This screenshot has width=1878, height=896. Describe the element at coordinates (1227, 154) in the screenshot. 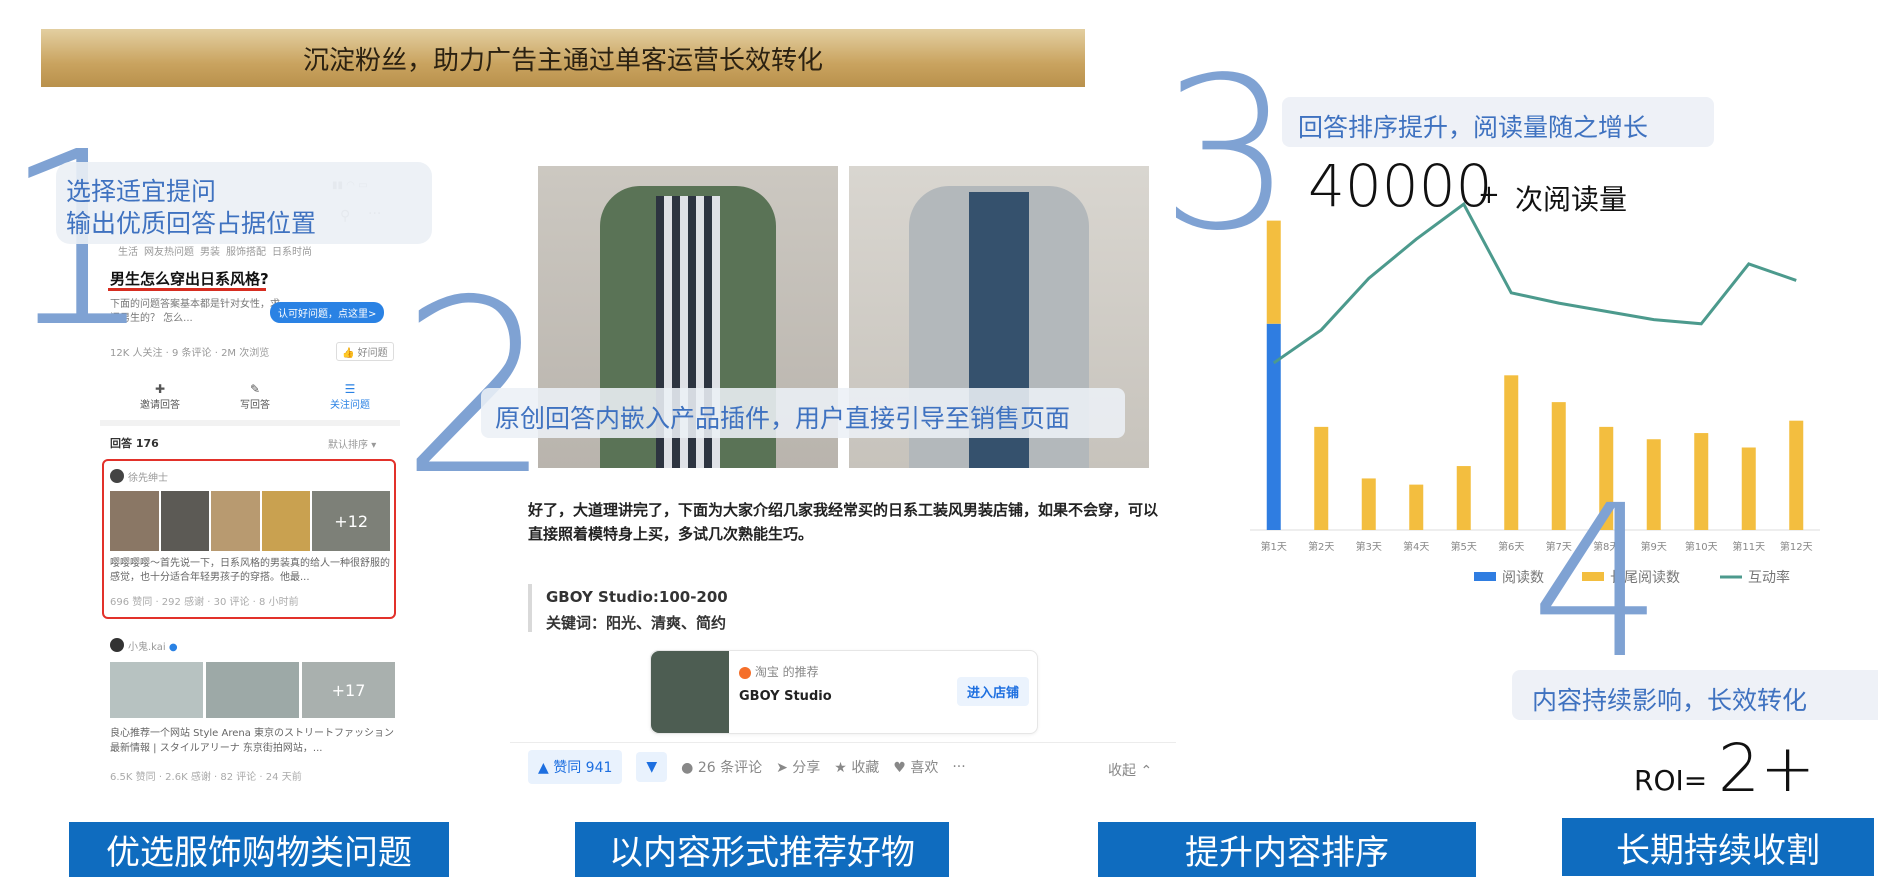

I see `step-3-number: 3` at that location.